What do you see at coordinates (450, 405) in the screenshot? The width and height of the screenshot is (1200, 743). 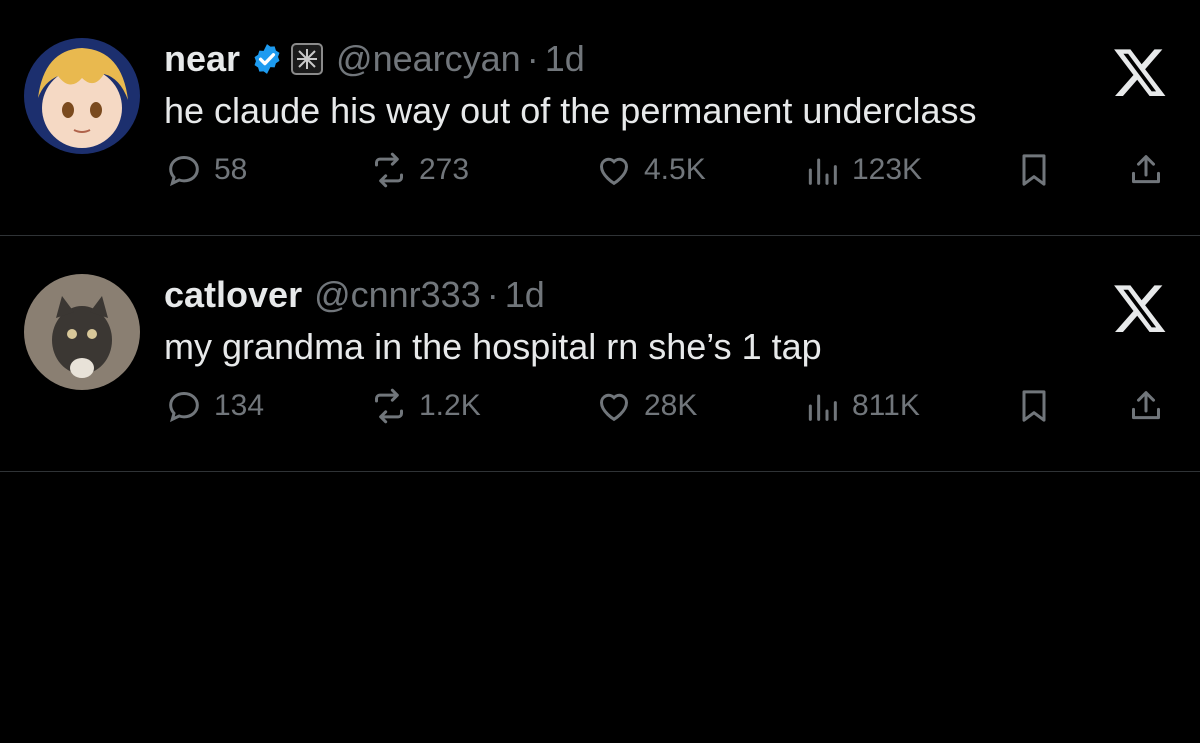 I see `repost-count: 1.2K` at bounding box center [450, 405].